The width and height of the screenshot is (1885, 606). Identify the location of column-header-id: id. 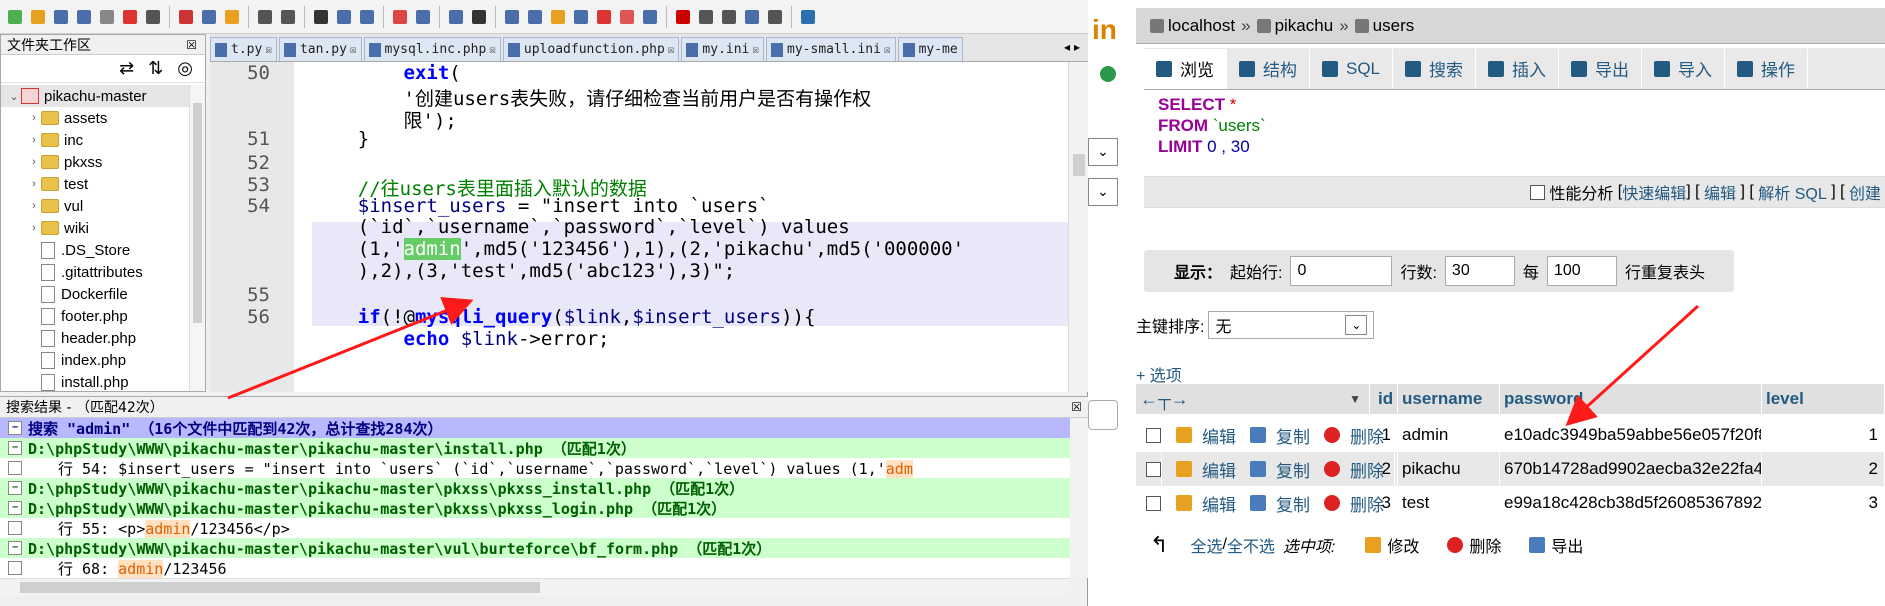
(1386, 399).